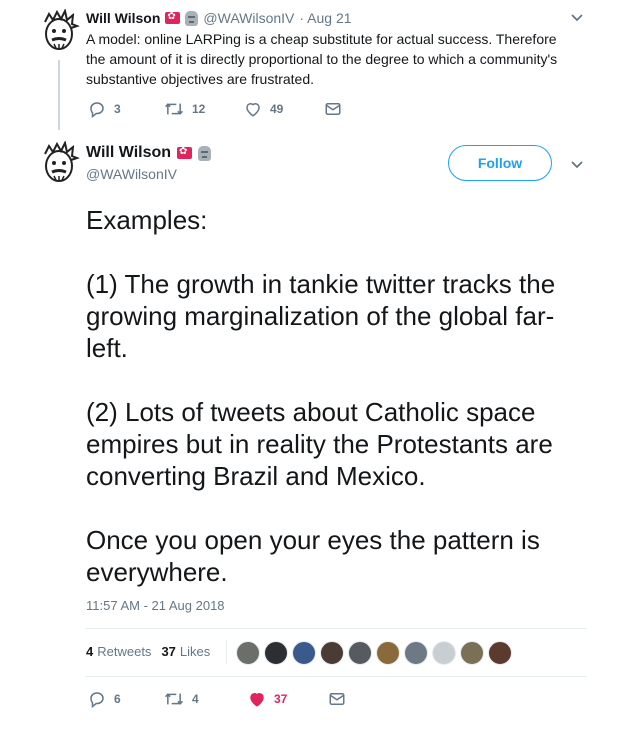 This screenshot has width=623, height=729. What do you see at coordinates (336, 676) in the screenshot?
I see `divider-bottom` at bounding box center [336, 676].